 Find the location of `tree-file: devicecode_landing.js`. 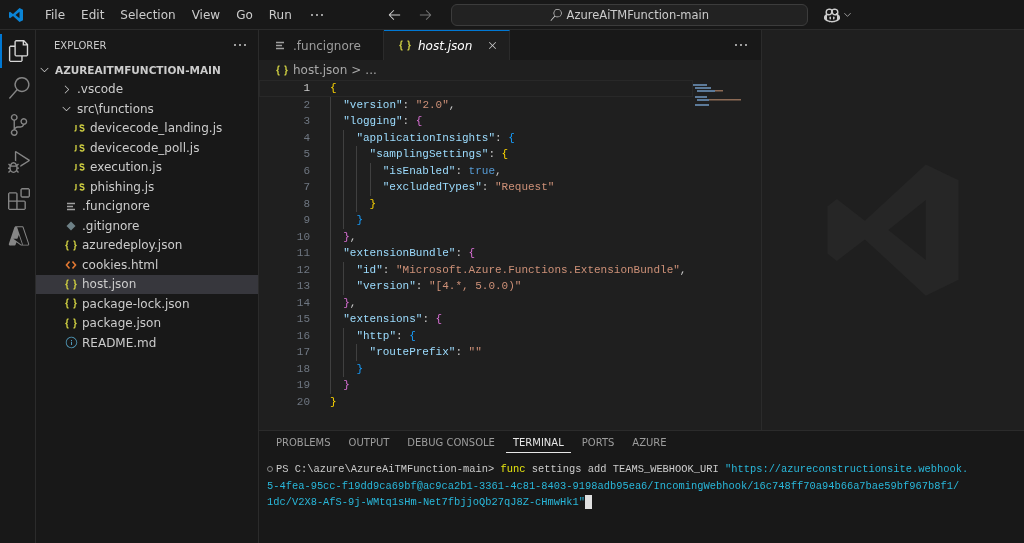

tree-file: devicecode_landing.js is located at coordinates (147, 128).